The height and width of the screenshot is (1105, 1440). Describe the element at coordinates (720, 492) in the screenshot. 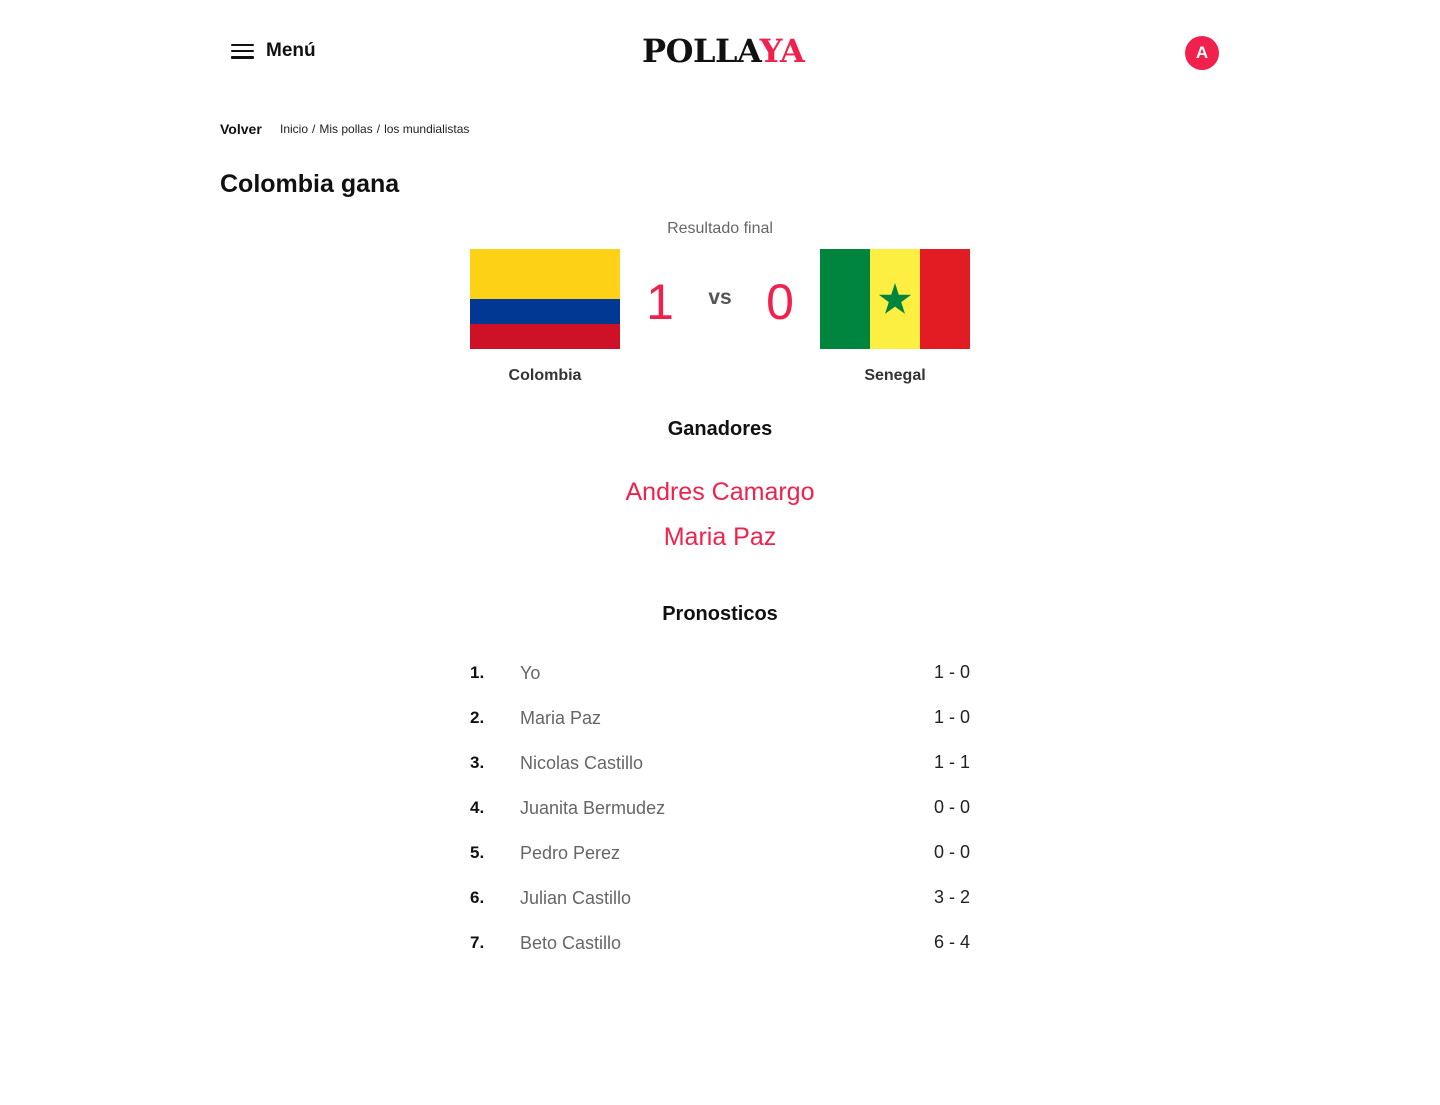

I see `winner-name: Andres Camargo` at that location.